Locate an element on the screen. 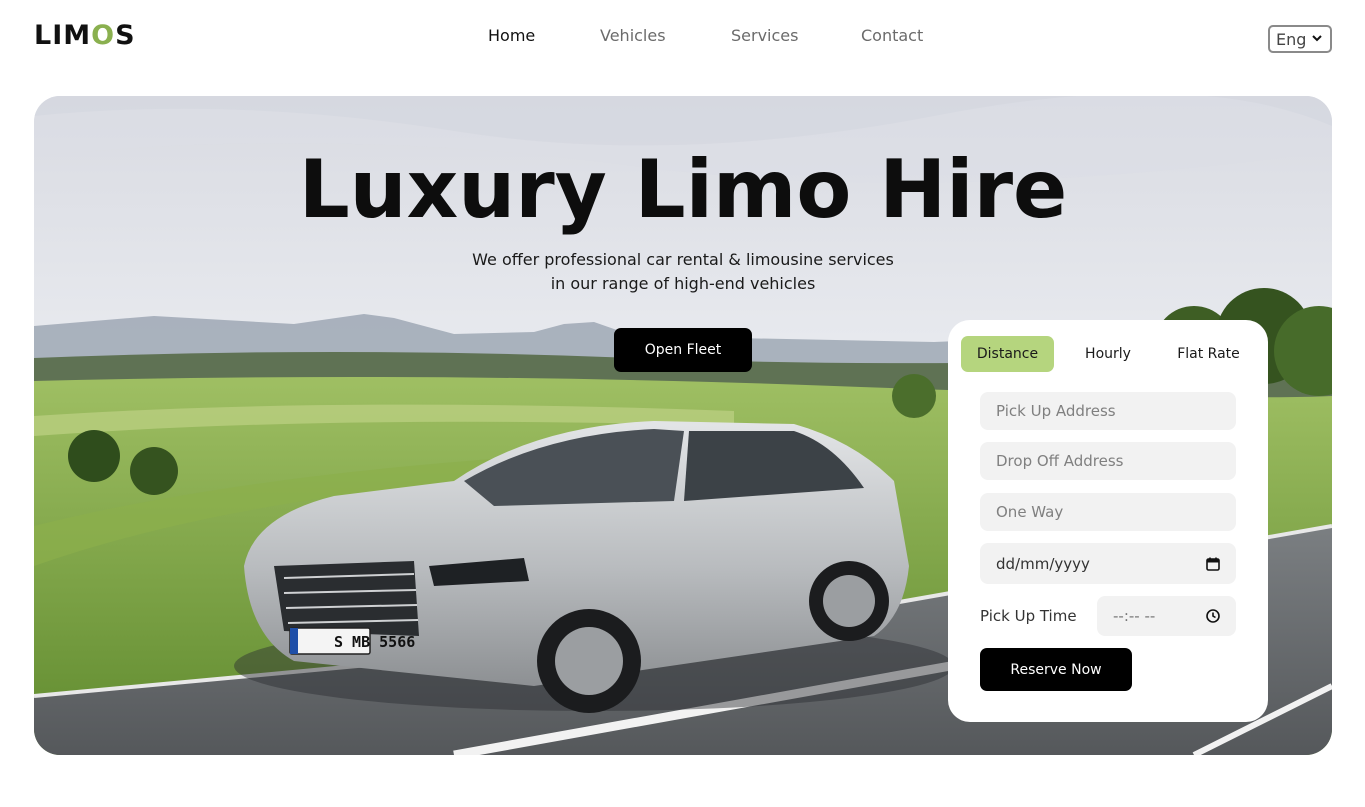 This screenshot has height=807, width=1365. nav-home: Home is located at coordinates (511, 36).